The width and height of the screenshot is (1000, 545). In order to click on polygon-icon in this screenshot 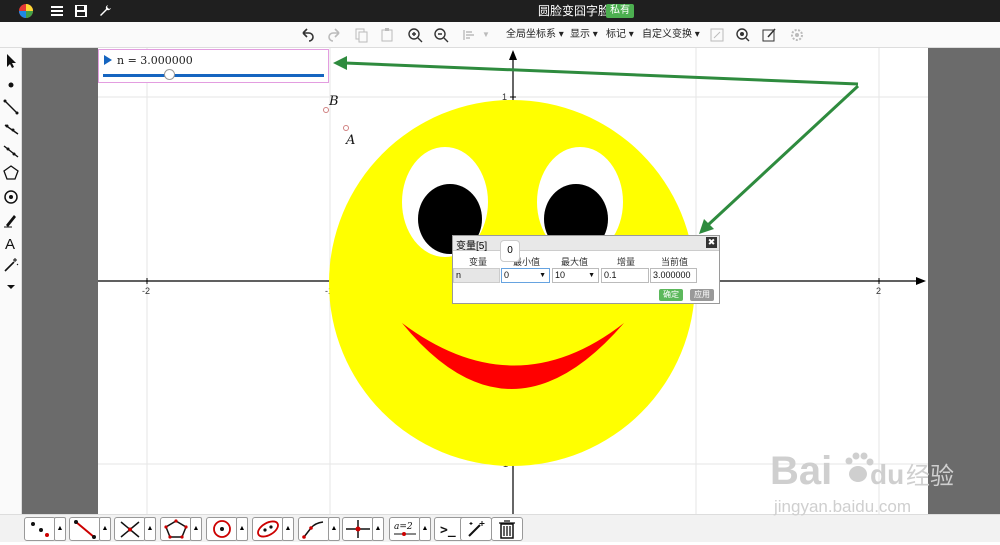, I will do `click(176, 529)`.